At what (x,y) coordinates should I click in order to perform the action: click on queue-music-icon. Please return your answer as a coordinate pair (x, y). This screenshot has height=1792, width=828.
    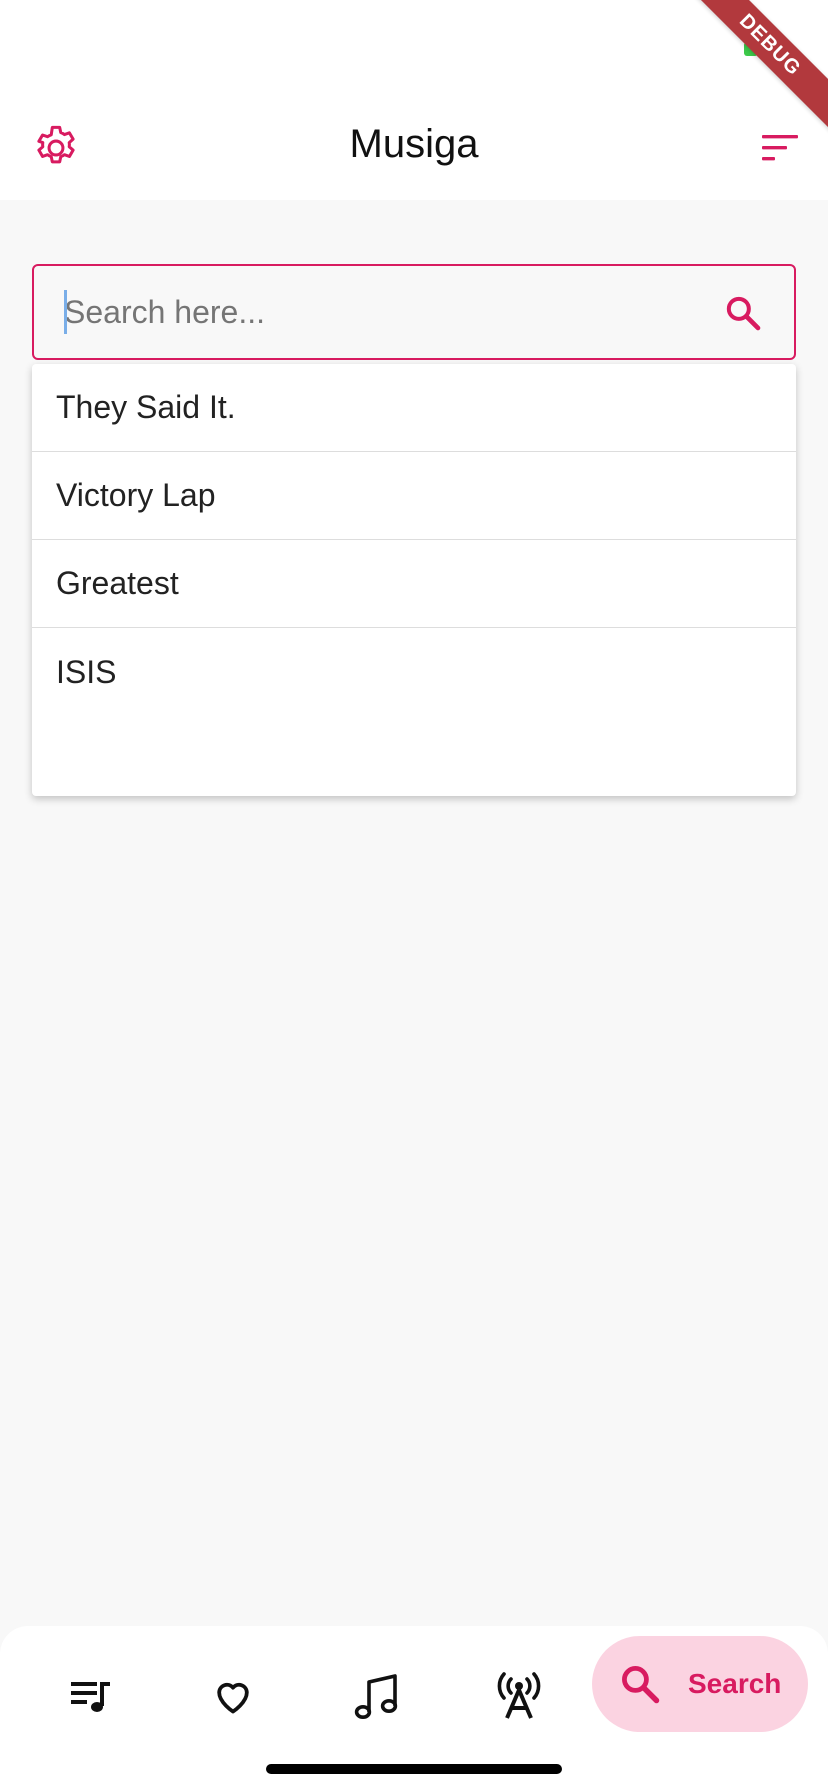
    Looking at the image, I should click on (90, 1697).